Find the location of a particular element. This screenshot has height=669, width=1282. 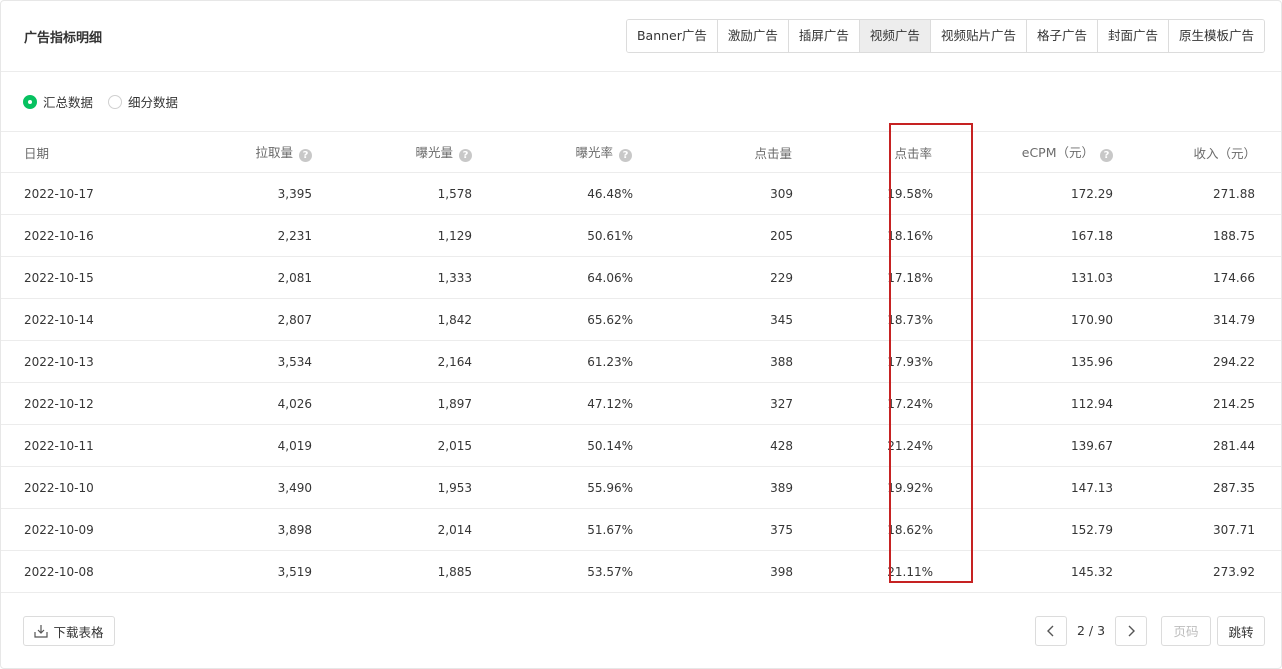

cell-ecpm: 167.18 is located at coordinates (1035, 235).